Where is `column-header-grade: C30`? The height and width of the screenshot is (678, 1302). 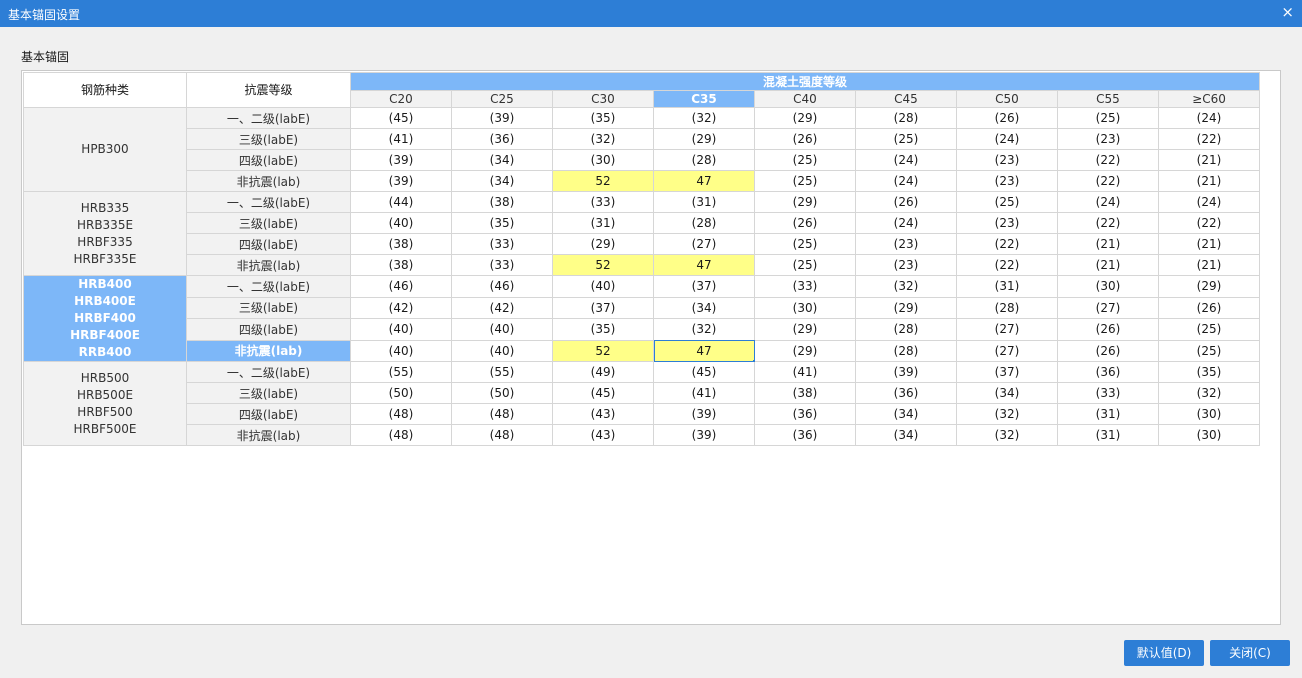 column-header-grade: C30 is located at coordinates (603, 99).